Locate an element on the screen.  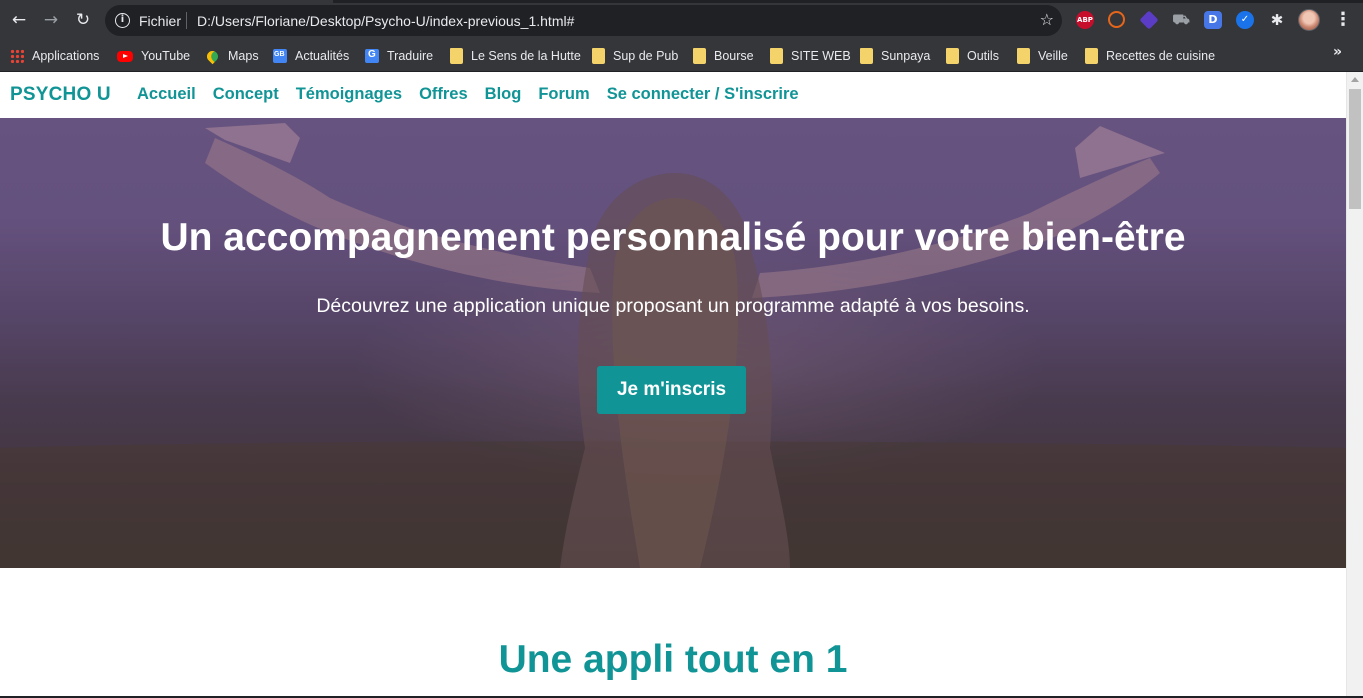
bookmark-label: Traduire is located at coordinates (410, 56).